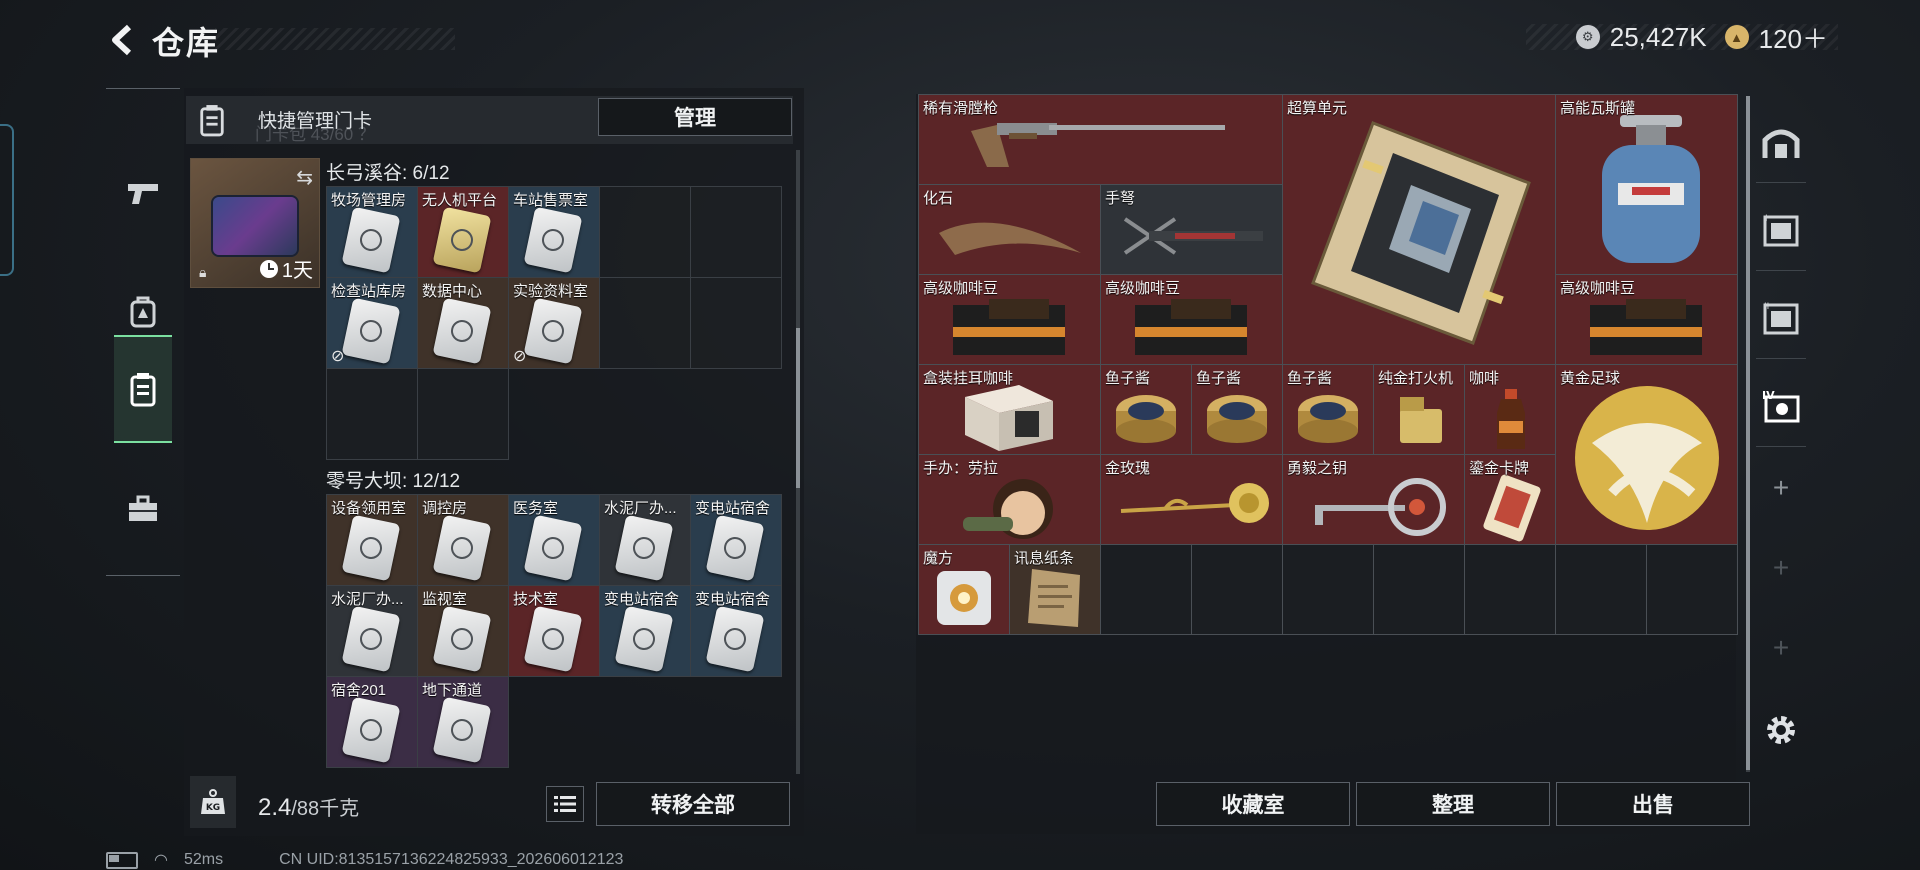  Describe the element at coordinates (463, 540) in the screenshot. I see `keycard-slot: 调控房` at that location.